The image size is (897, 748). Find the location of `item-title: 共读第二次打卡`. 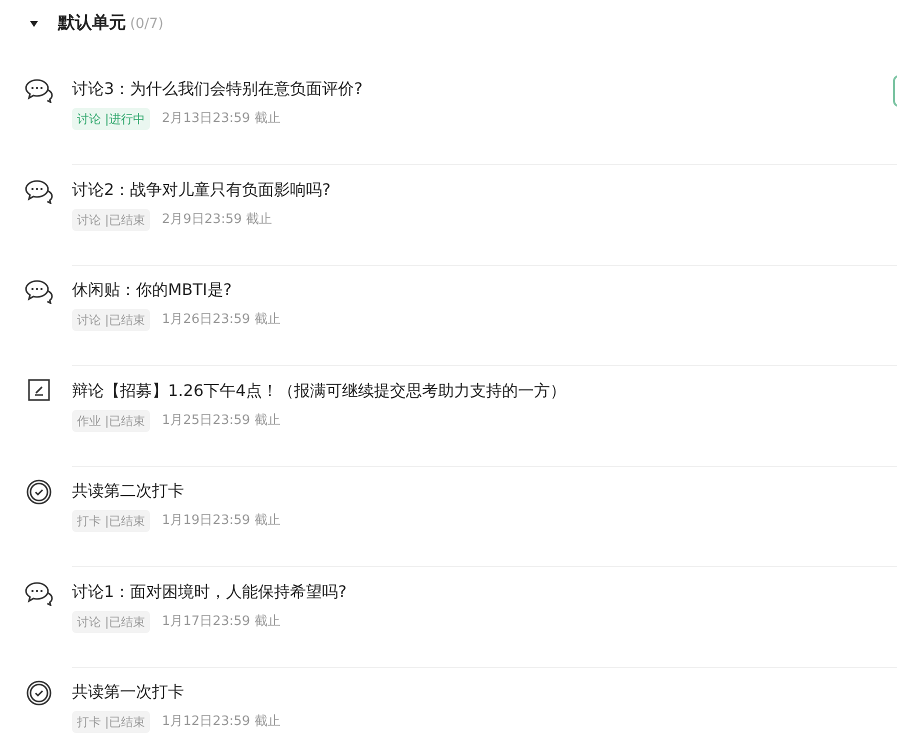

item-title: 共读第二次打卡 is located at coordinates (128, 491).